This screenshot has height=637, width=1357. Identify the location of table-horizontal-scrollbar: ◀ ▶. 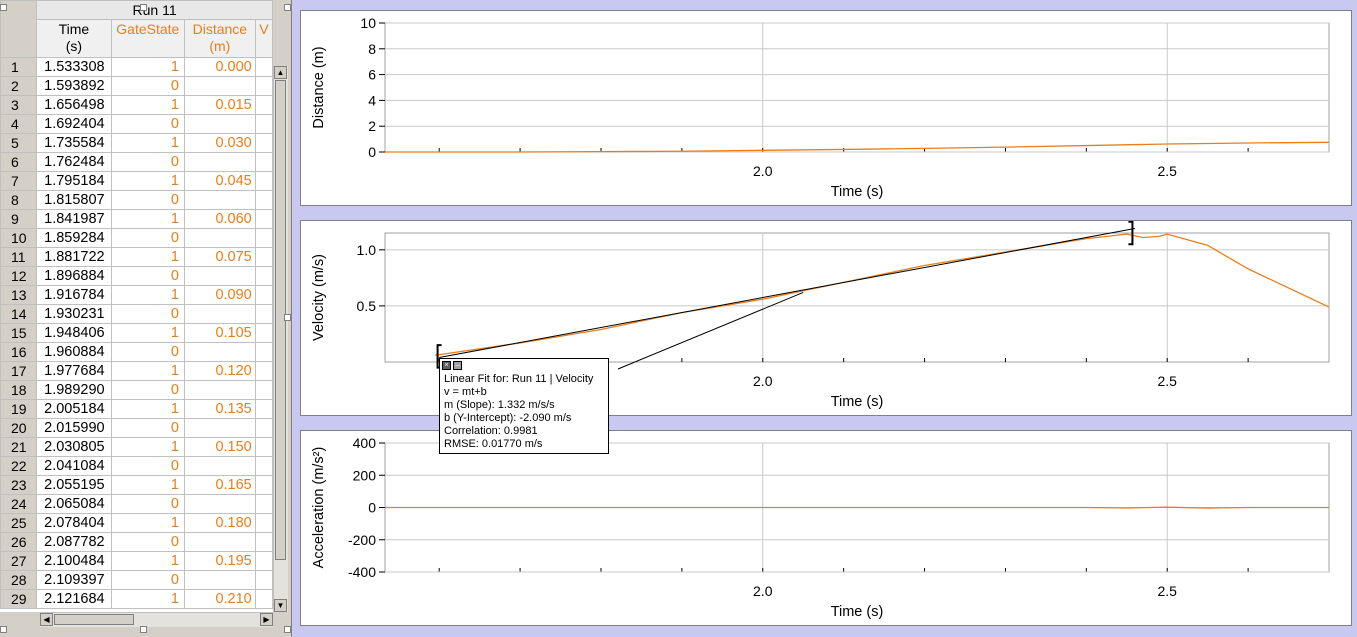
(156, 619).